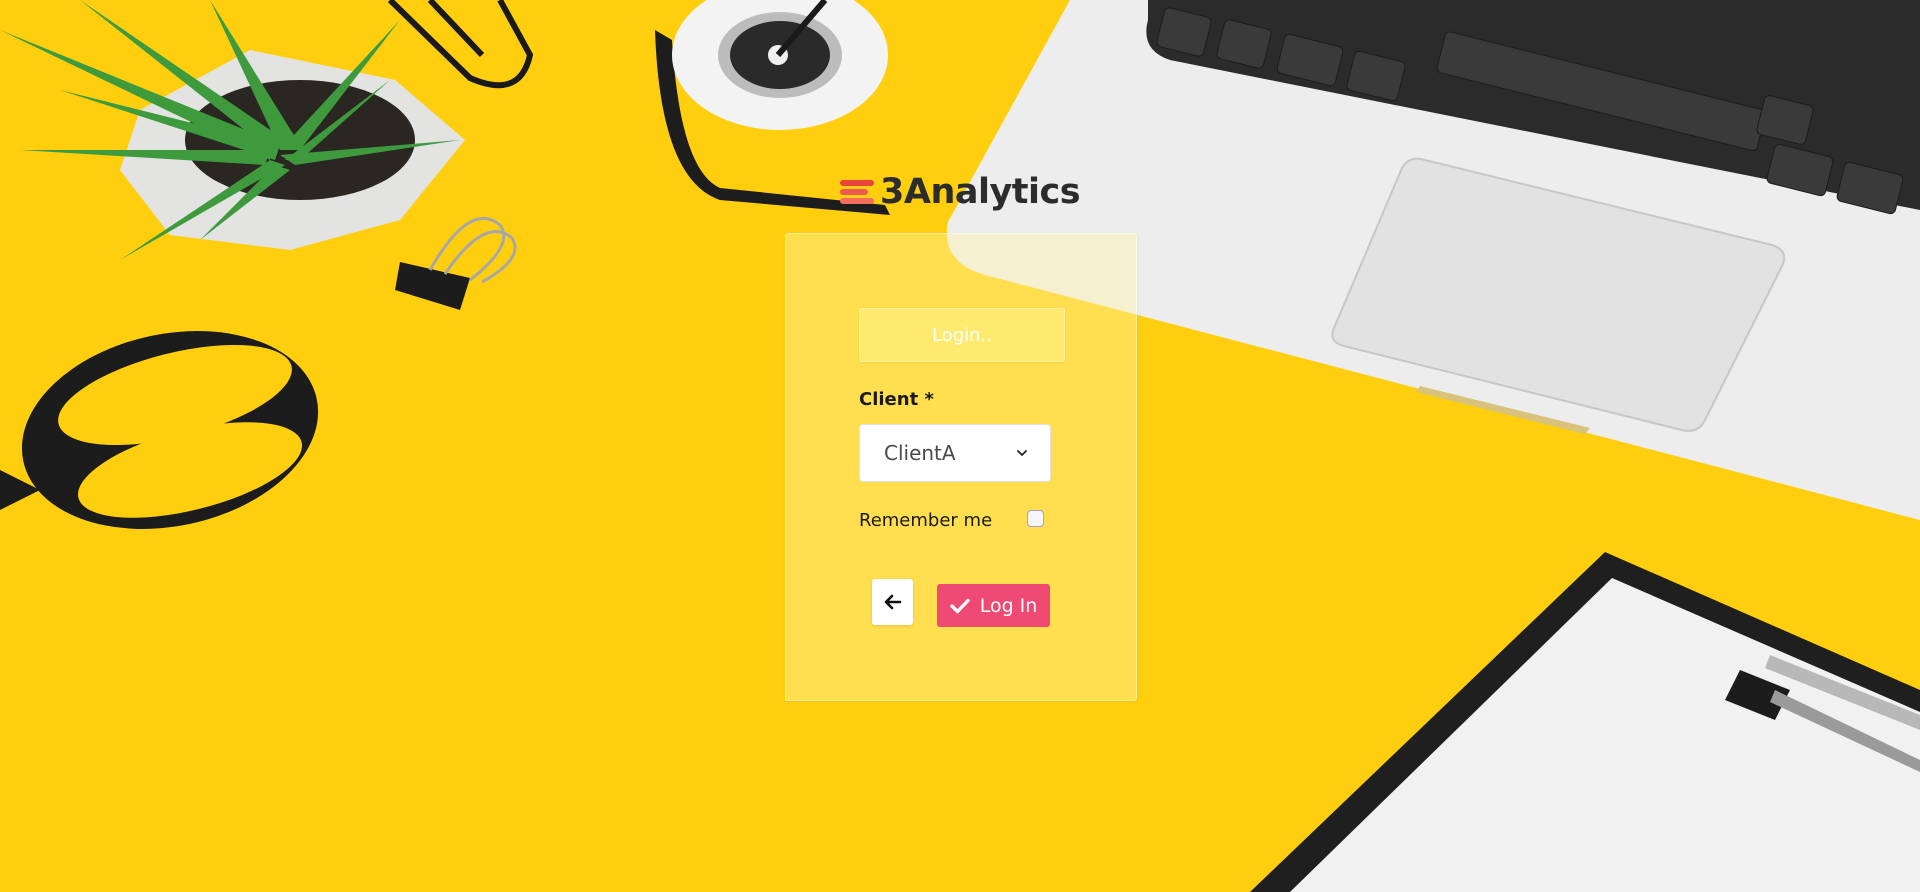  Describe the element at coordinates (232, 130) in the screenshot. I see `plant-illustration` at that location.